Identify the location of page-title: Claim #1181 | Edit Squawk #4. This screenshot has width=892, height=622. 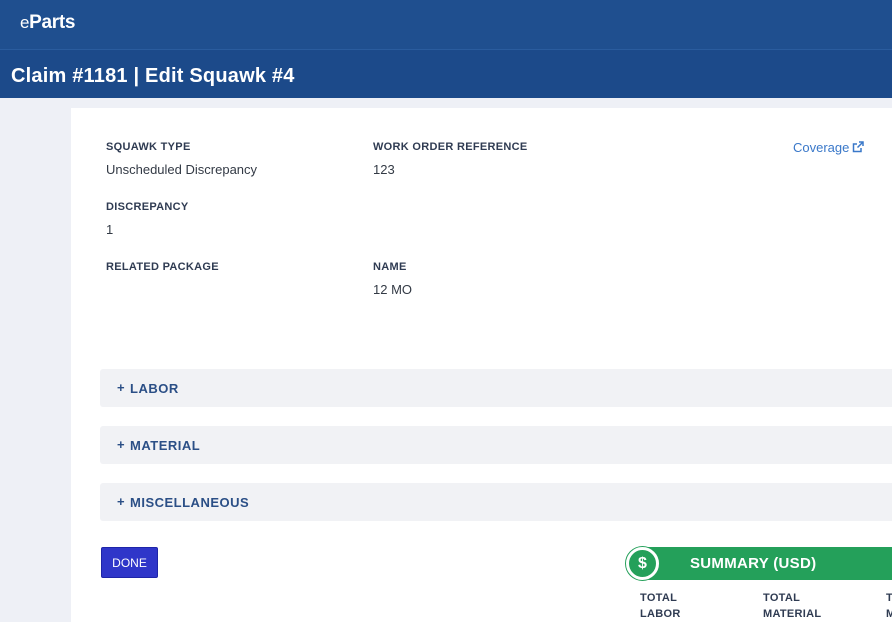
(153, 76).